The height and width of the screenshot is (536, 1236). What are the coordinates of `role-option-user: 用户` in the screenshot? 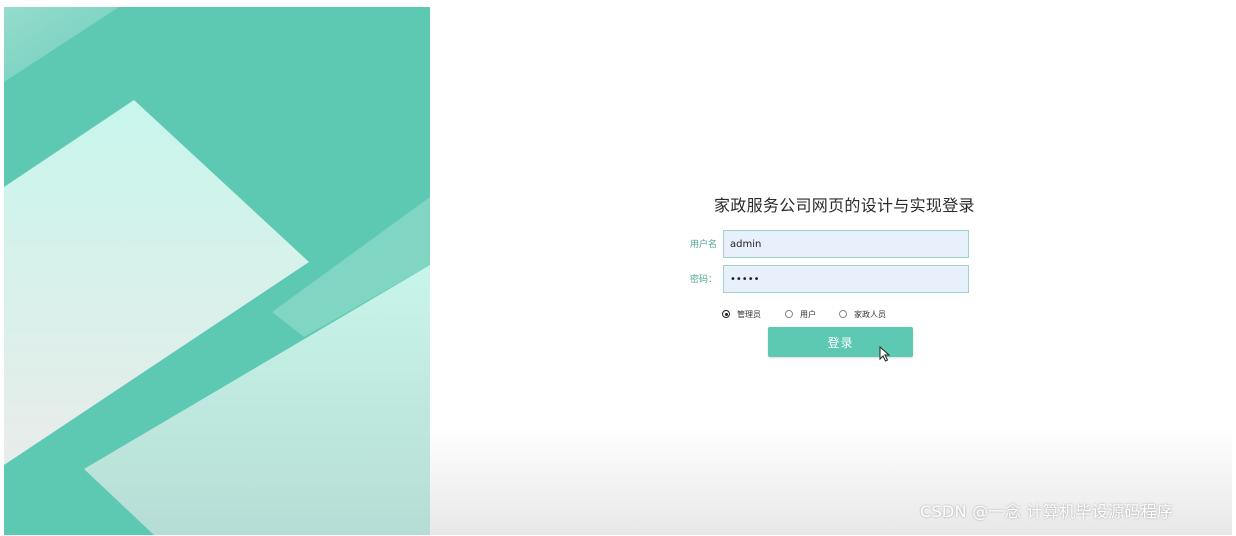 It's located at (800, 314).